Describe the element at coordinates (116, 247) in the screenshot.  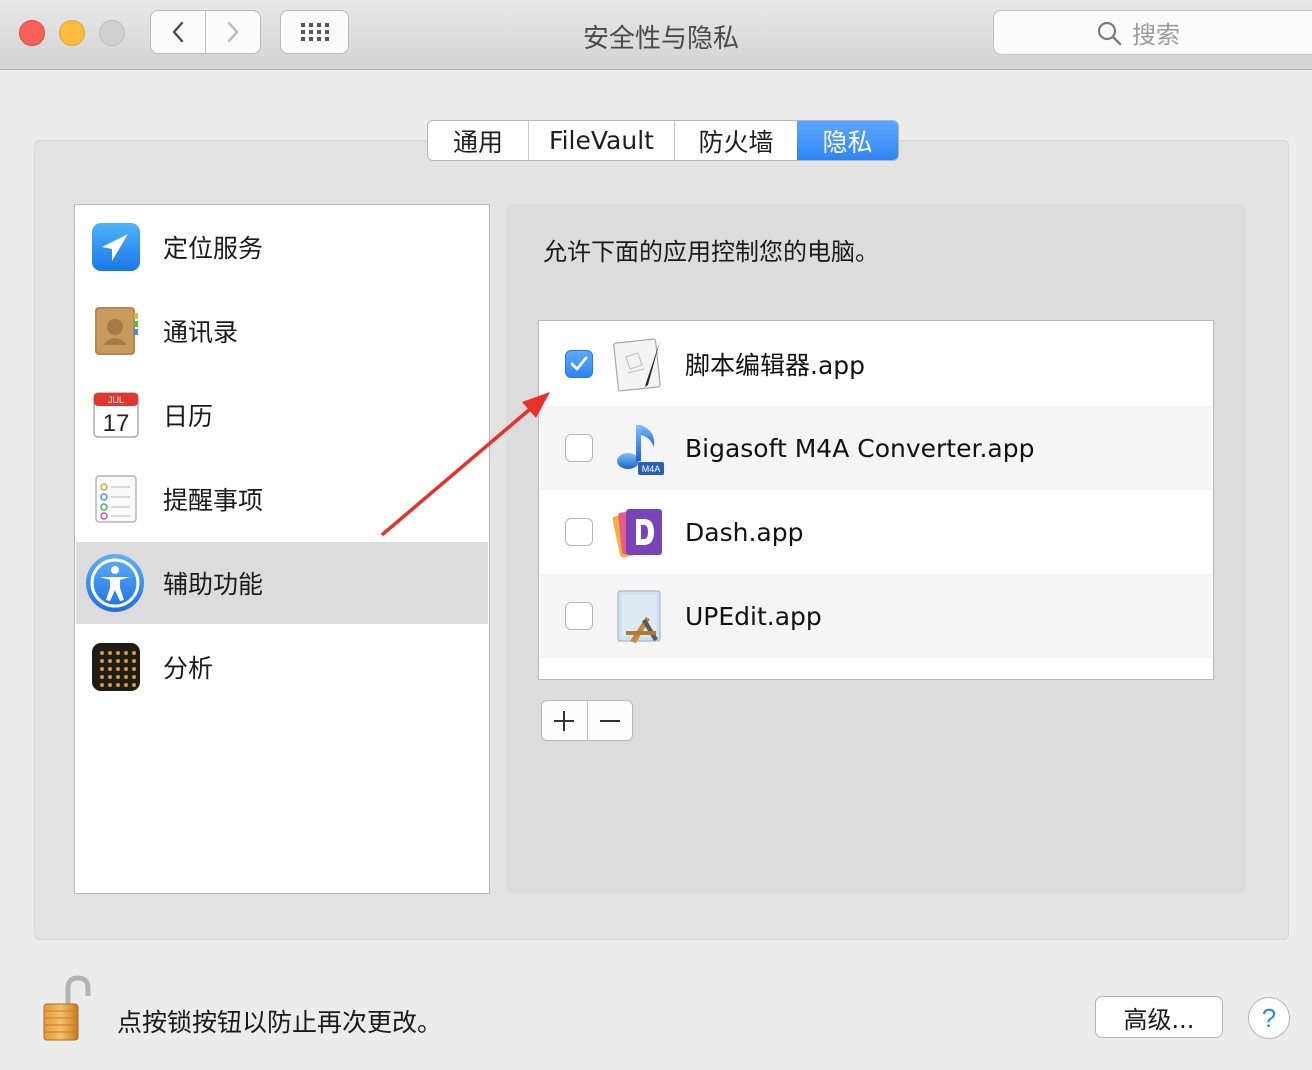
I see `location-services-icon` at that location.